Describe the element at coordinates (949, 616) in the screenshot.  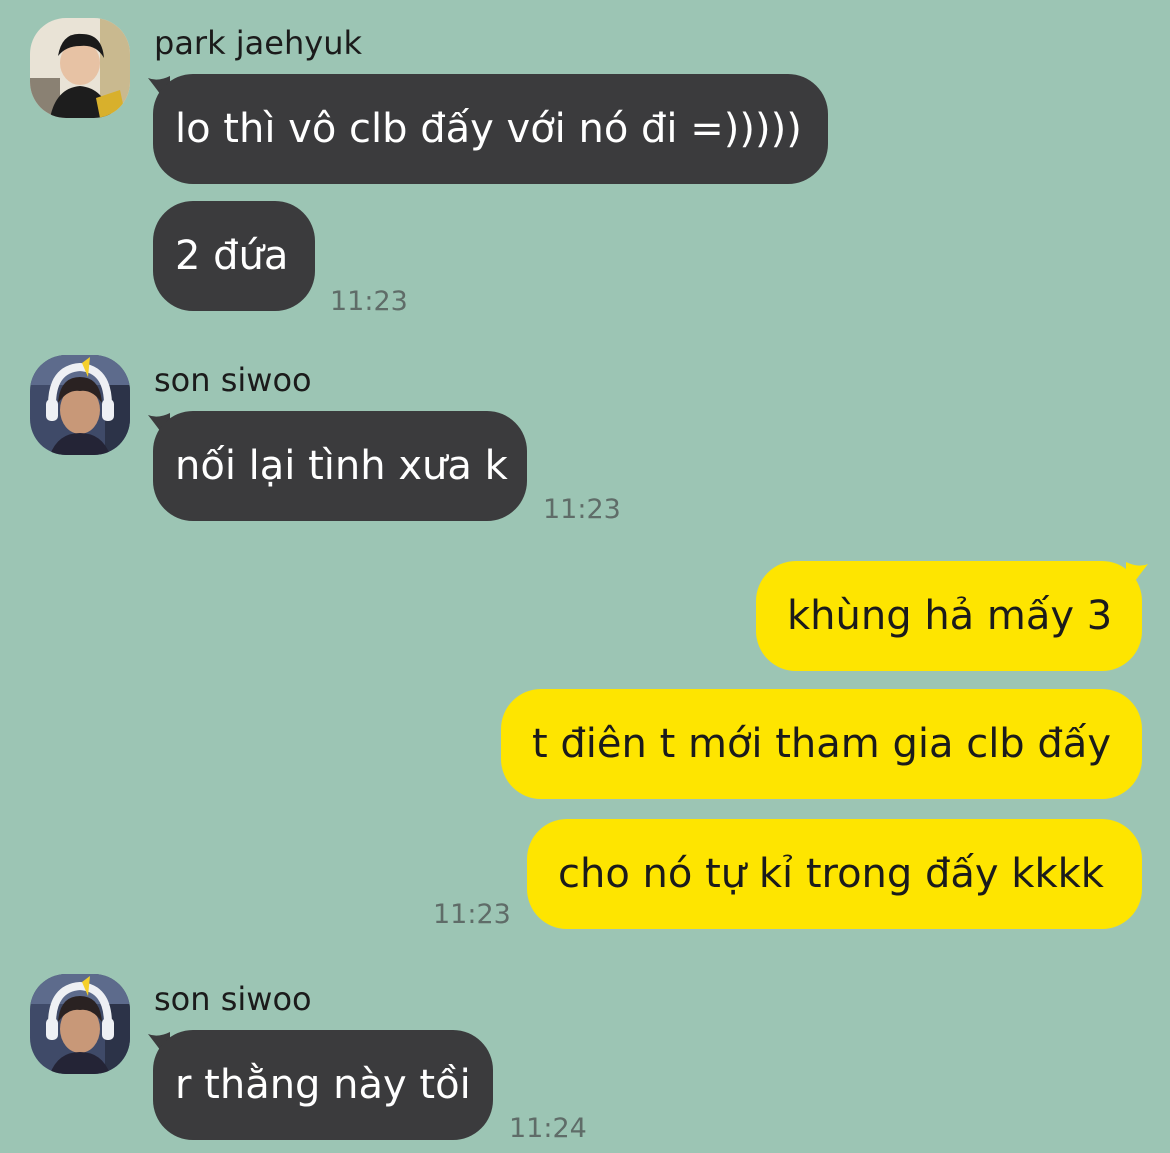
I see `message-bubble: khùng hả mấy 3` at that location.